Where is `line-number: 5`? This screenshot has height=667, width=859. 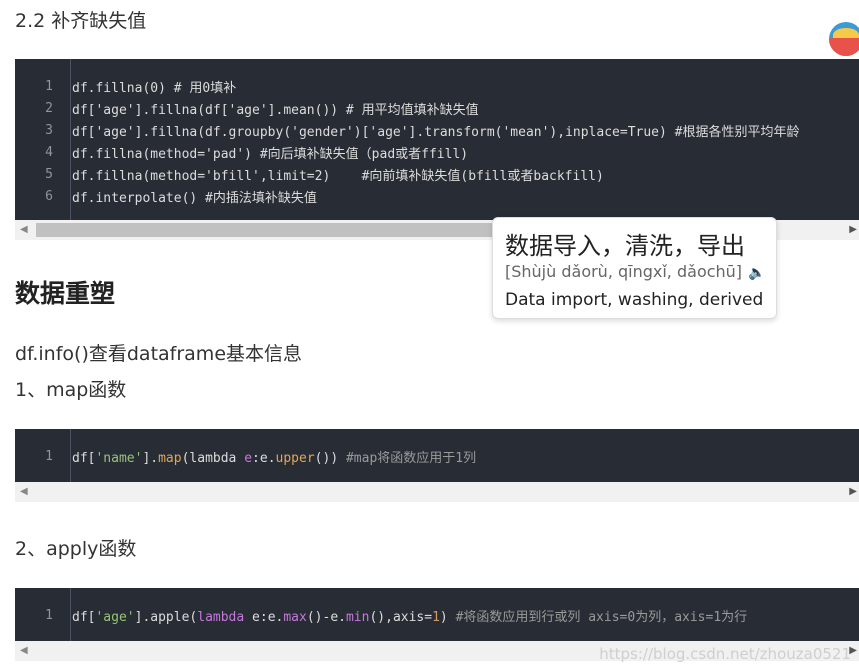 line-number: 5 is located at coordinates (49, 174).